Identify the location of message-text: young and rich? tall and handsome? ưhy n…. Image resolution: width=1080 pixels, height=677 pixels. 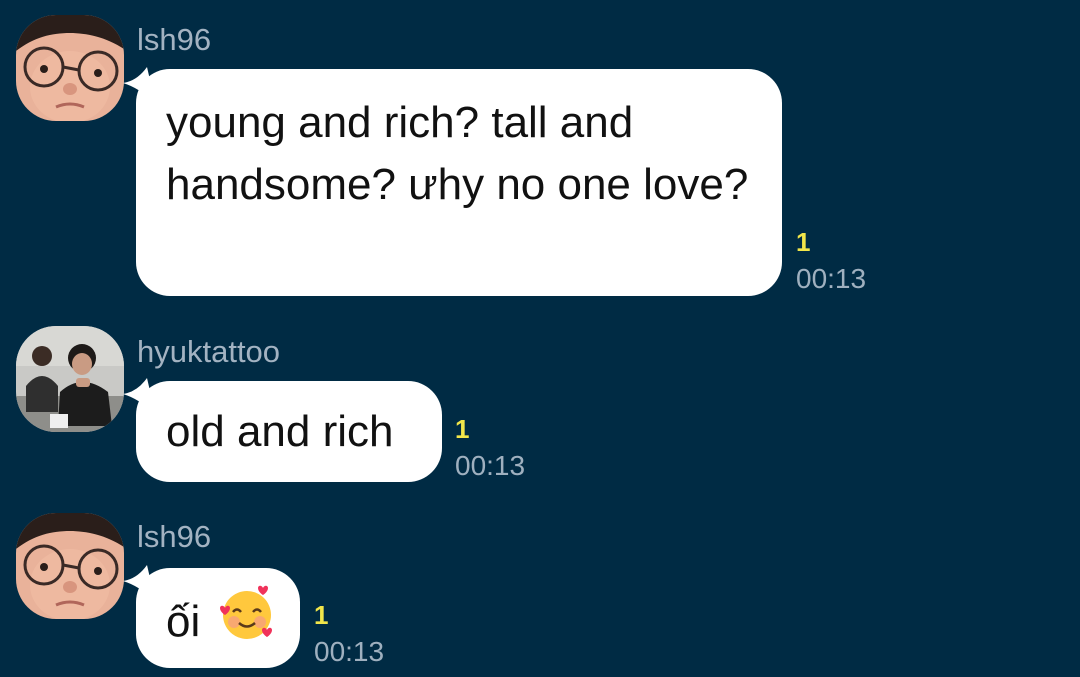
(457, 153).